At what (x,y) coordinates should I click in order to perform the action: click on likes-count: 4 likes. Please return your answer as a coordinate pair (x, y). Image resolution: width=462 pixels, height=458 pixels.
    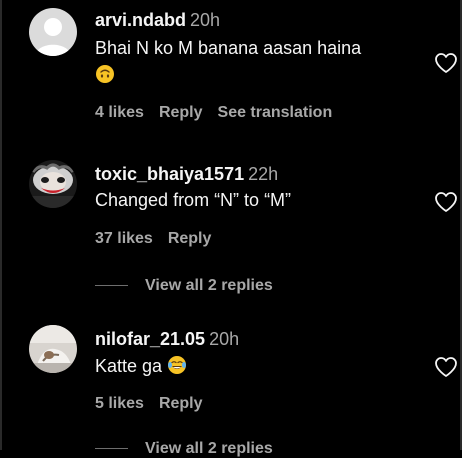
    Looking at the image, I should click on (119, 112).